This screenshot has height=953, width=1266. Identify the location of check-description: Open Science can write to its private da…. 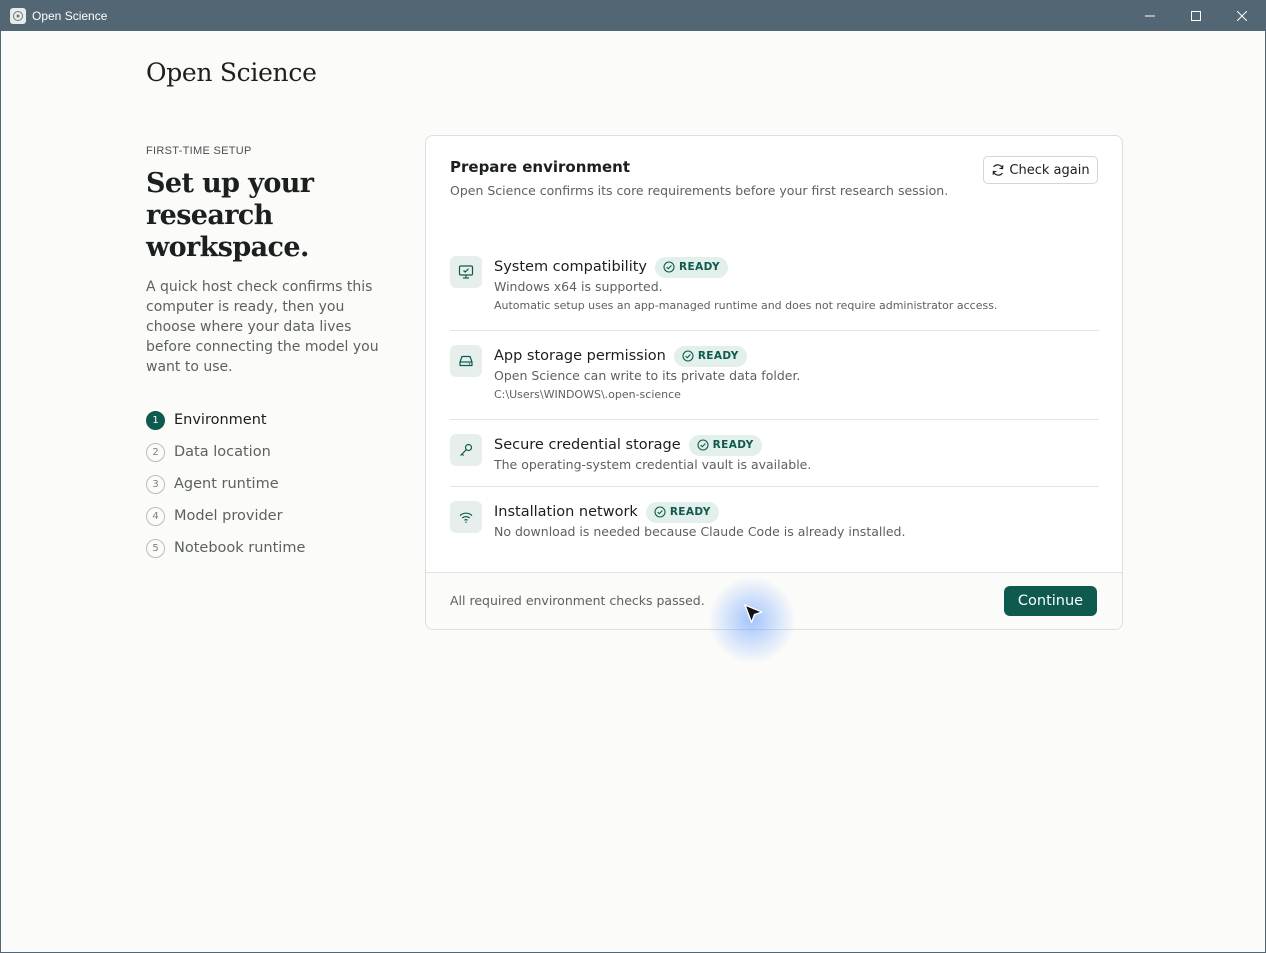
(647, 375).